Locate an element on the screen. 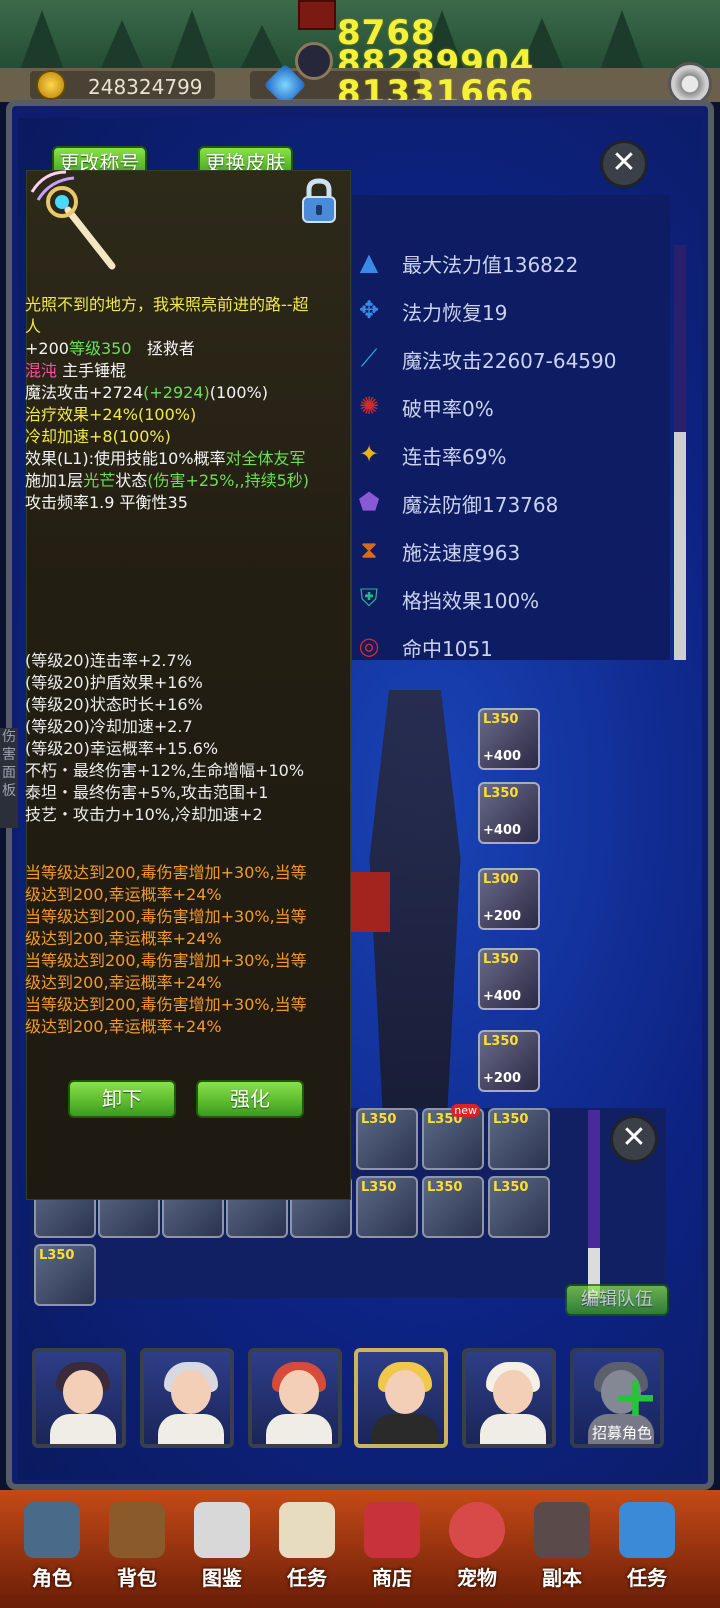 The height and width of the screenshot is (1608, 720). scroll-icon is located at coordinates (307, 1530).